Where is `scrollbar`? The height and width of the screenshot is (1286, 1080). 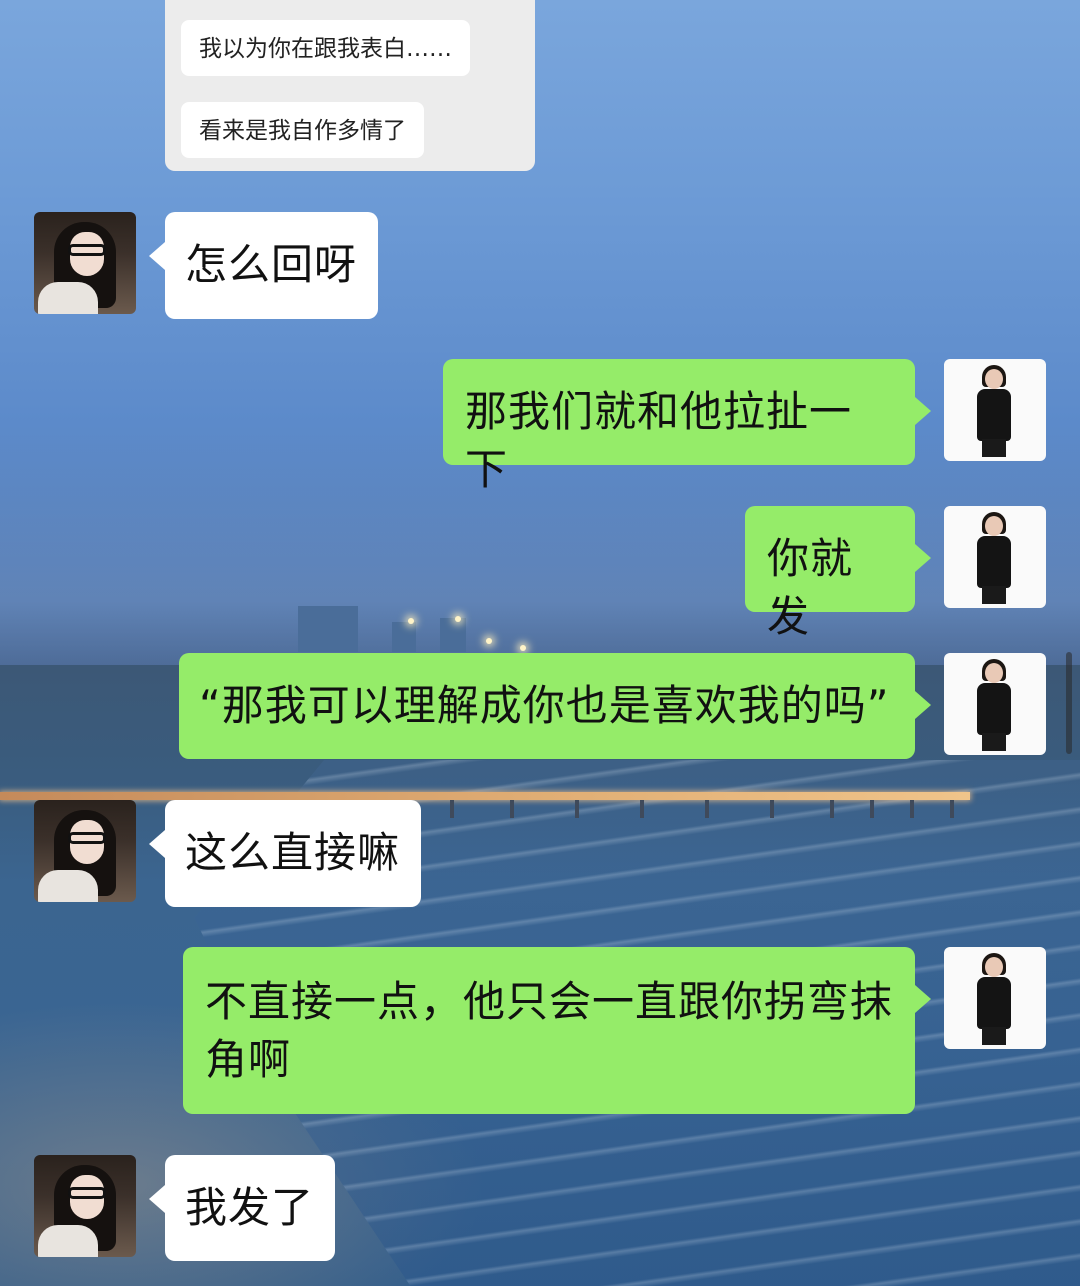
scrollbar is located at coordinates (1069, 703).